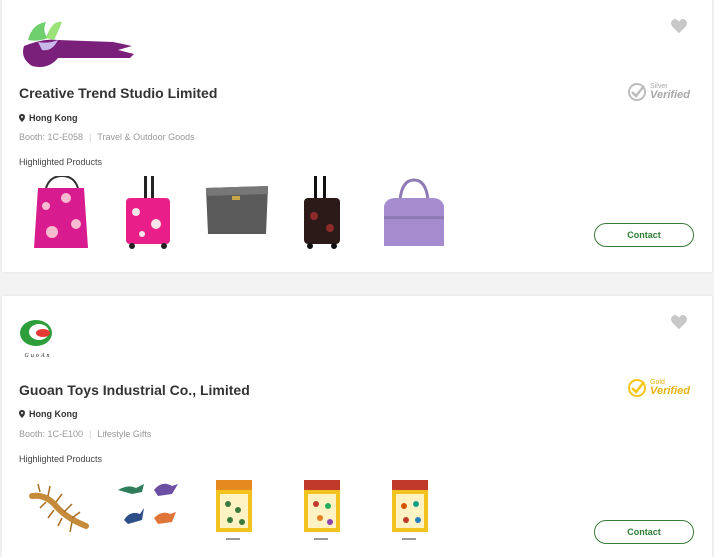  I want to click on booth-category: Booth: 1C-E100 | Lifestyle Gifts, so click(85, 434).